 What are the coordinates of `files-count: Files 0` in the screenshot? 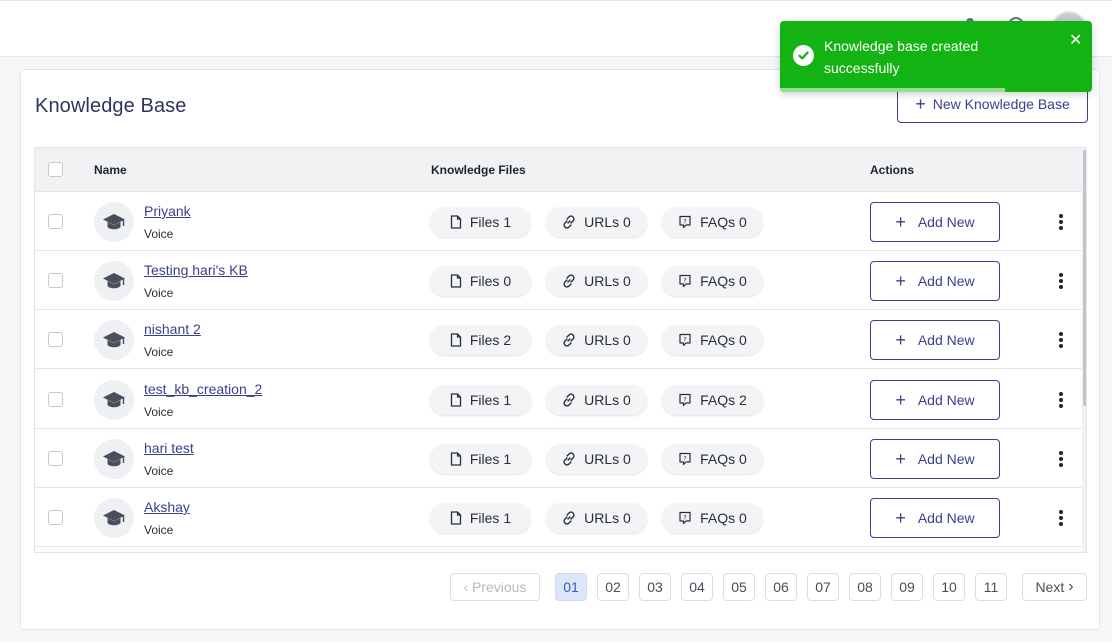 It's located at (490, 281).